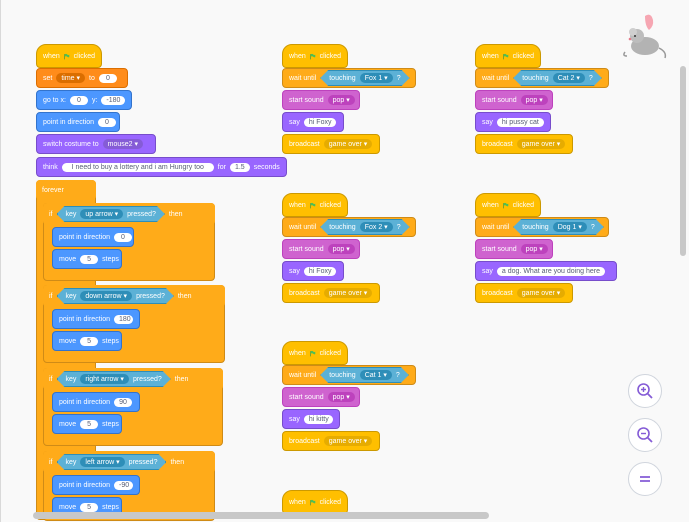  I want to click on set-variable-block: set time to 0, so click(82, 78).